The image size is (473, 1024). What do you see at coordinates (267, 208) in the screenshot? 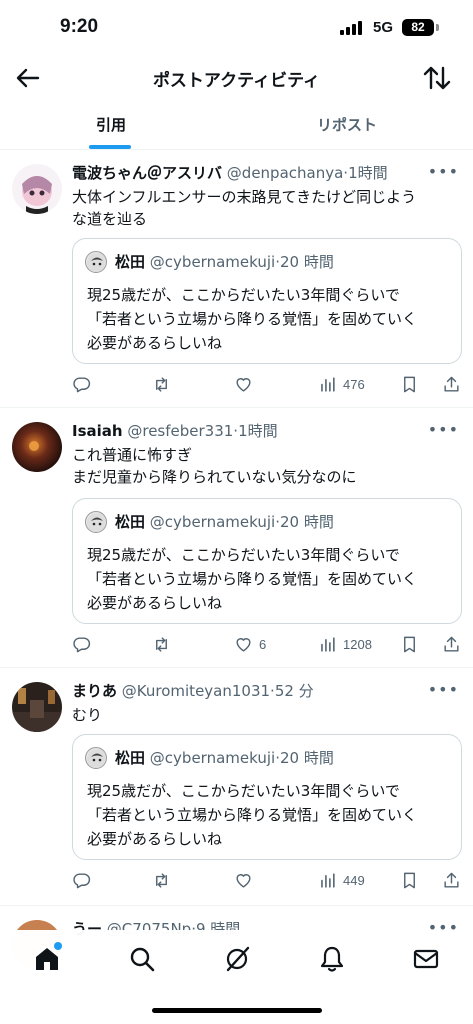
I see `post-text: 大体インフルエンサーの末路見てきたけど同じよう な道を辿る` at bounding box center [267, 208].